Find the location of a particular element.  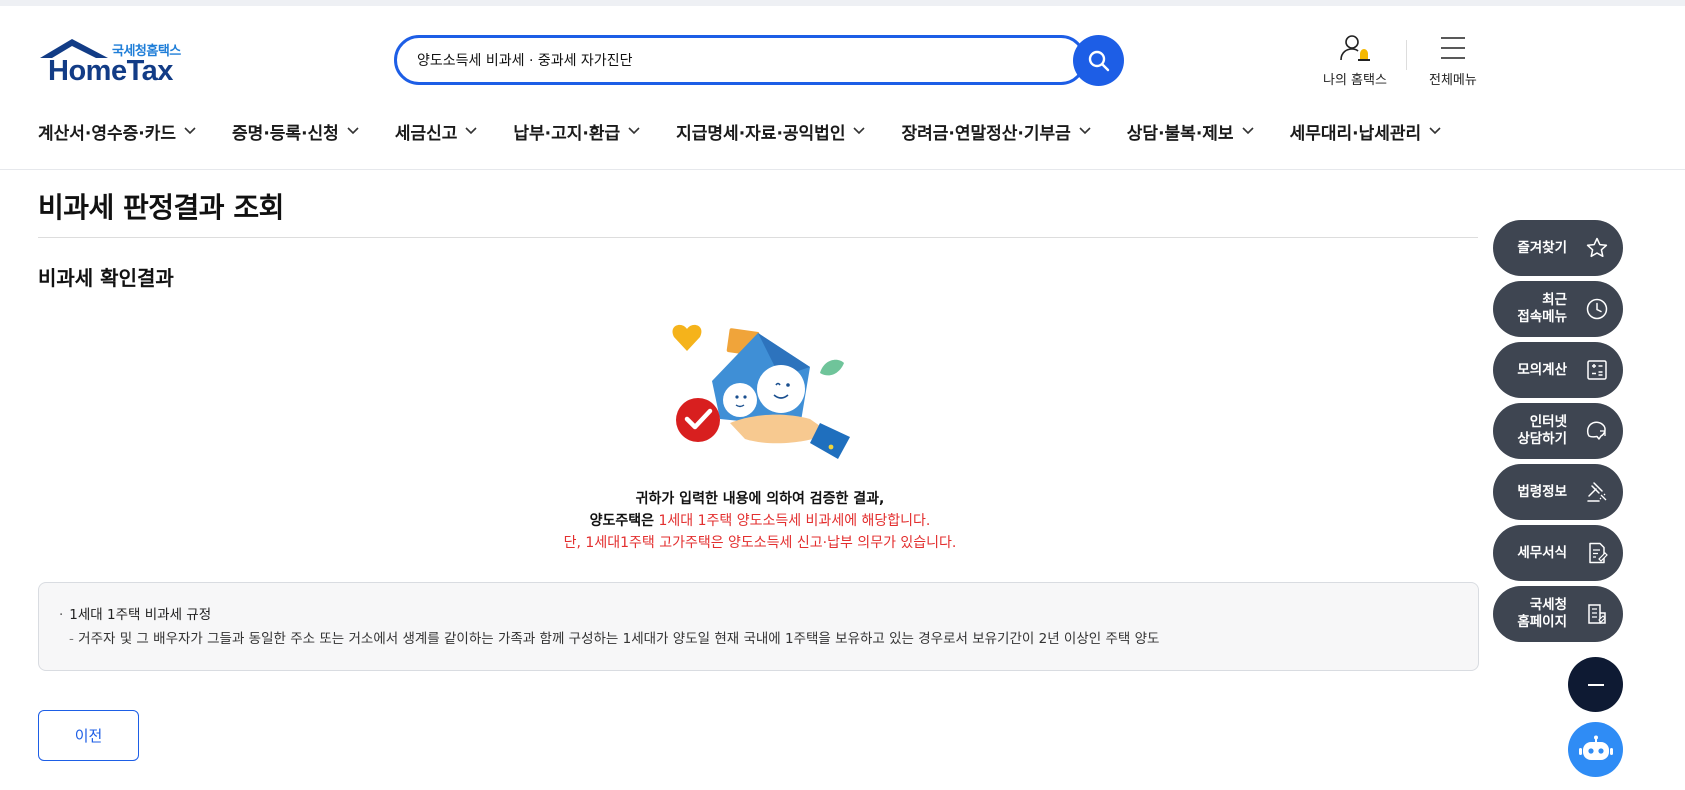

result-line-2: 양도주택은 1세대 1주택 양도소득세 비과세에 해당합니다. is located at coordinates (760, 521).